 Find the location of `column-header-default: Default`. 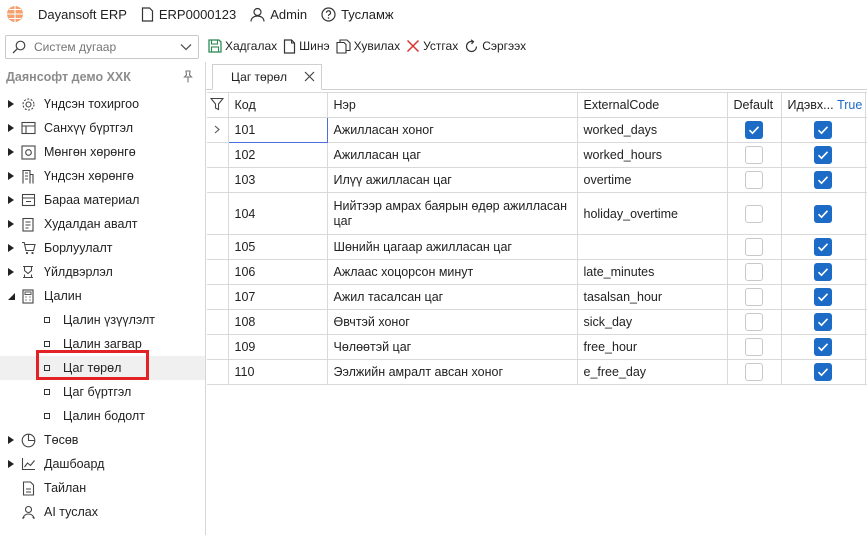

column-header-default: Default is located at coordinates (754, 105).